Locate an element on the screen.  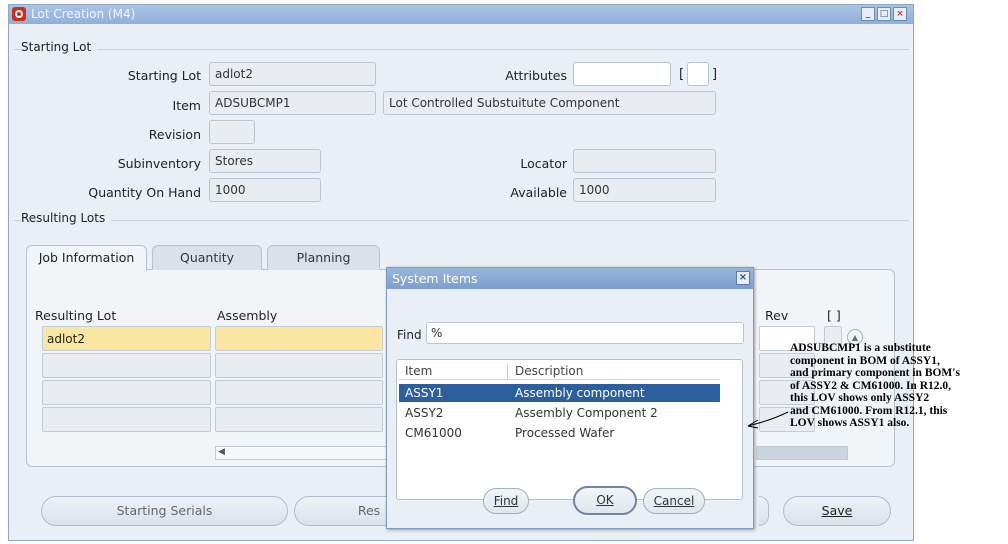
descriptive-flexfield is located at coordinates (698, 74).